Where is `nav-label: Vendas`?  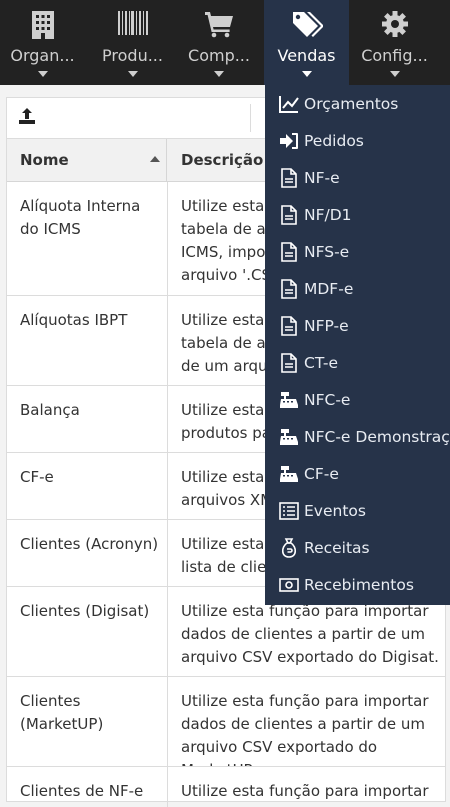 nav-label: Vendas is located at coordinates (306, 55).